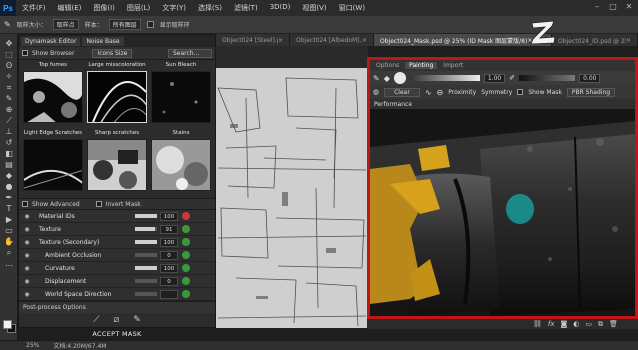 The image size is (638, 350). What do you see at coordinates (70, 8) in the screenshot?
I see `menu-item: 编辑(E)` at bounding box center [70, 8].